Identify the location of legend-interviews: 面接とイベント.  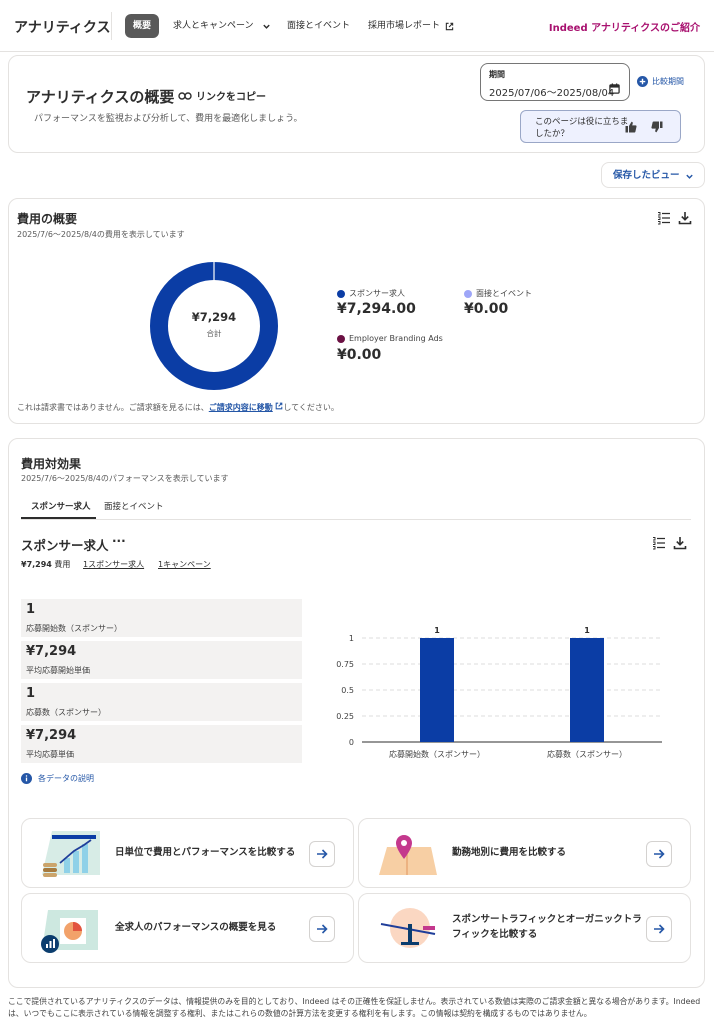
(498, 293).